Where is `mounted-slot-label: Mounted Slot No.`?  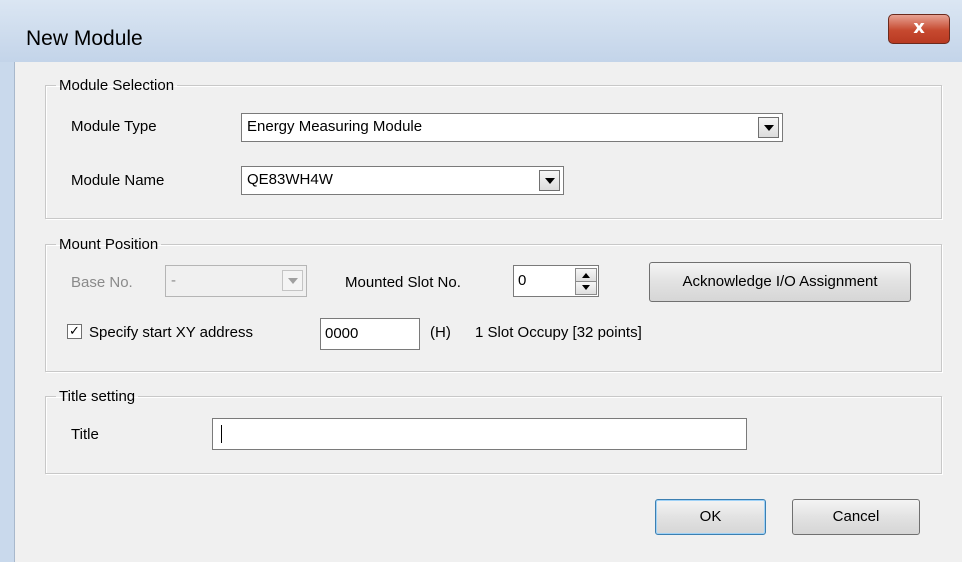 mounted-slot-label: Mounted Slot No. is located at coordinates (403, 282).